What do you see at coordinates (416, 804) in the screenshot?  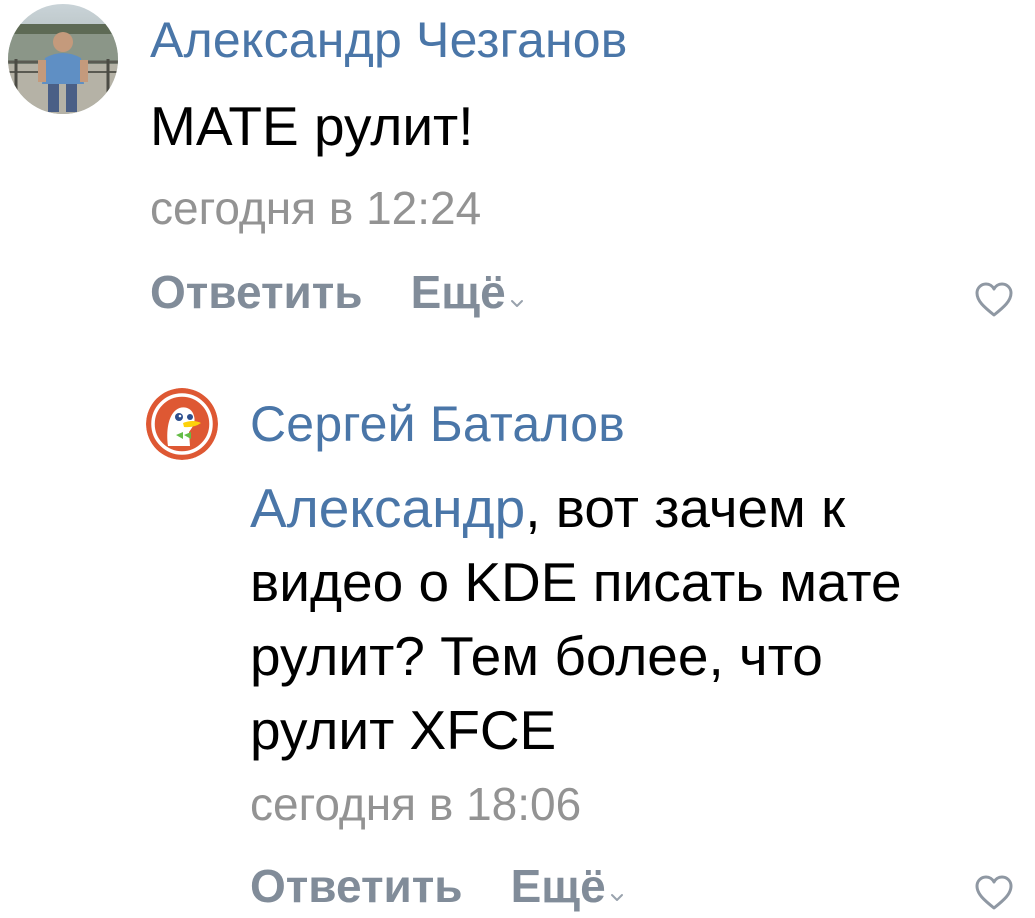 I see `comment-timestamp: сегодня в 18:06` at bounding box center [416, 804].